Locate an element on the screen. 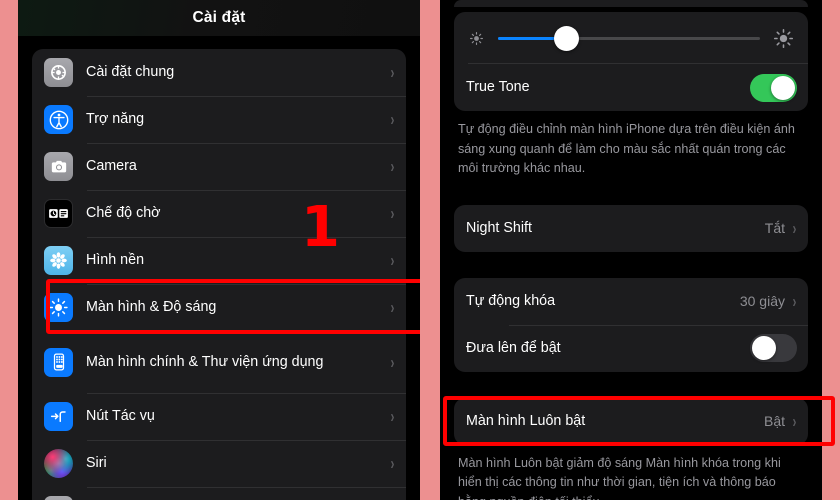 The image size is (840, 500). raise-to-wake-label: Đưa lên để bật is located at coordinates (513, 347).